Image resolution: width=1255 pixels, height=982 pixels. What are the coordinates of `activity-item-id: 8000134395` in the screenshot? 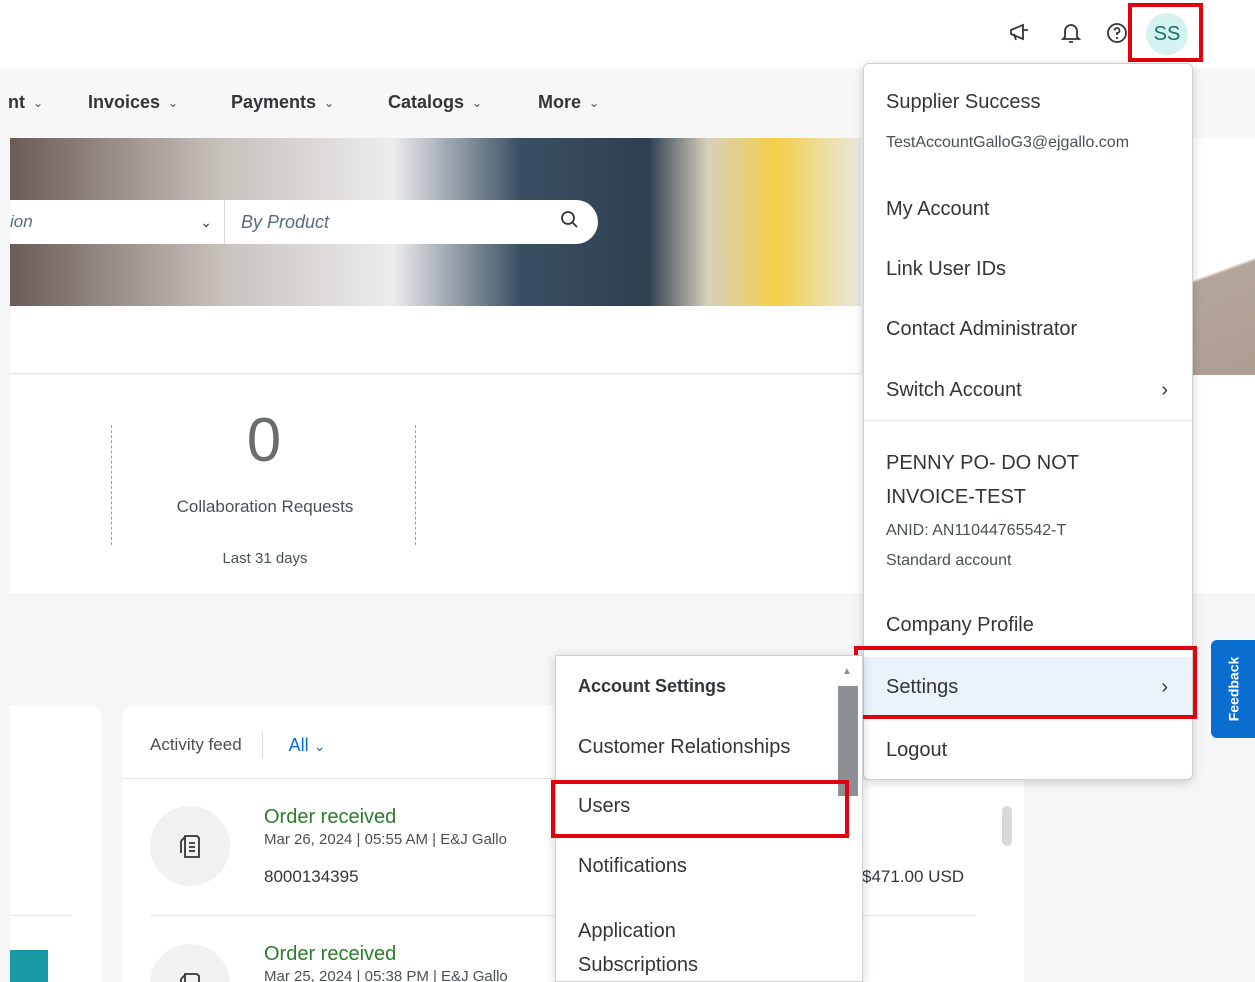 It's located at (311, 877).